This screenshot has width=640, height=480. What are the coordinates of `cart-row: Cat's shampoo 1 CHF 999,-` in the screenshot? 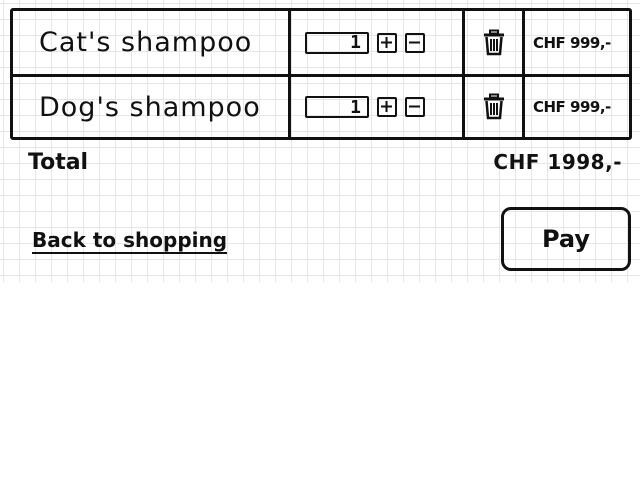 It's located at (321, 42).